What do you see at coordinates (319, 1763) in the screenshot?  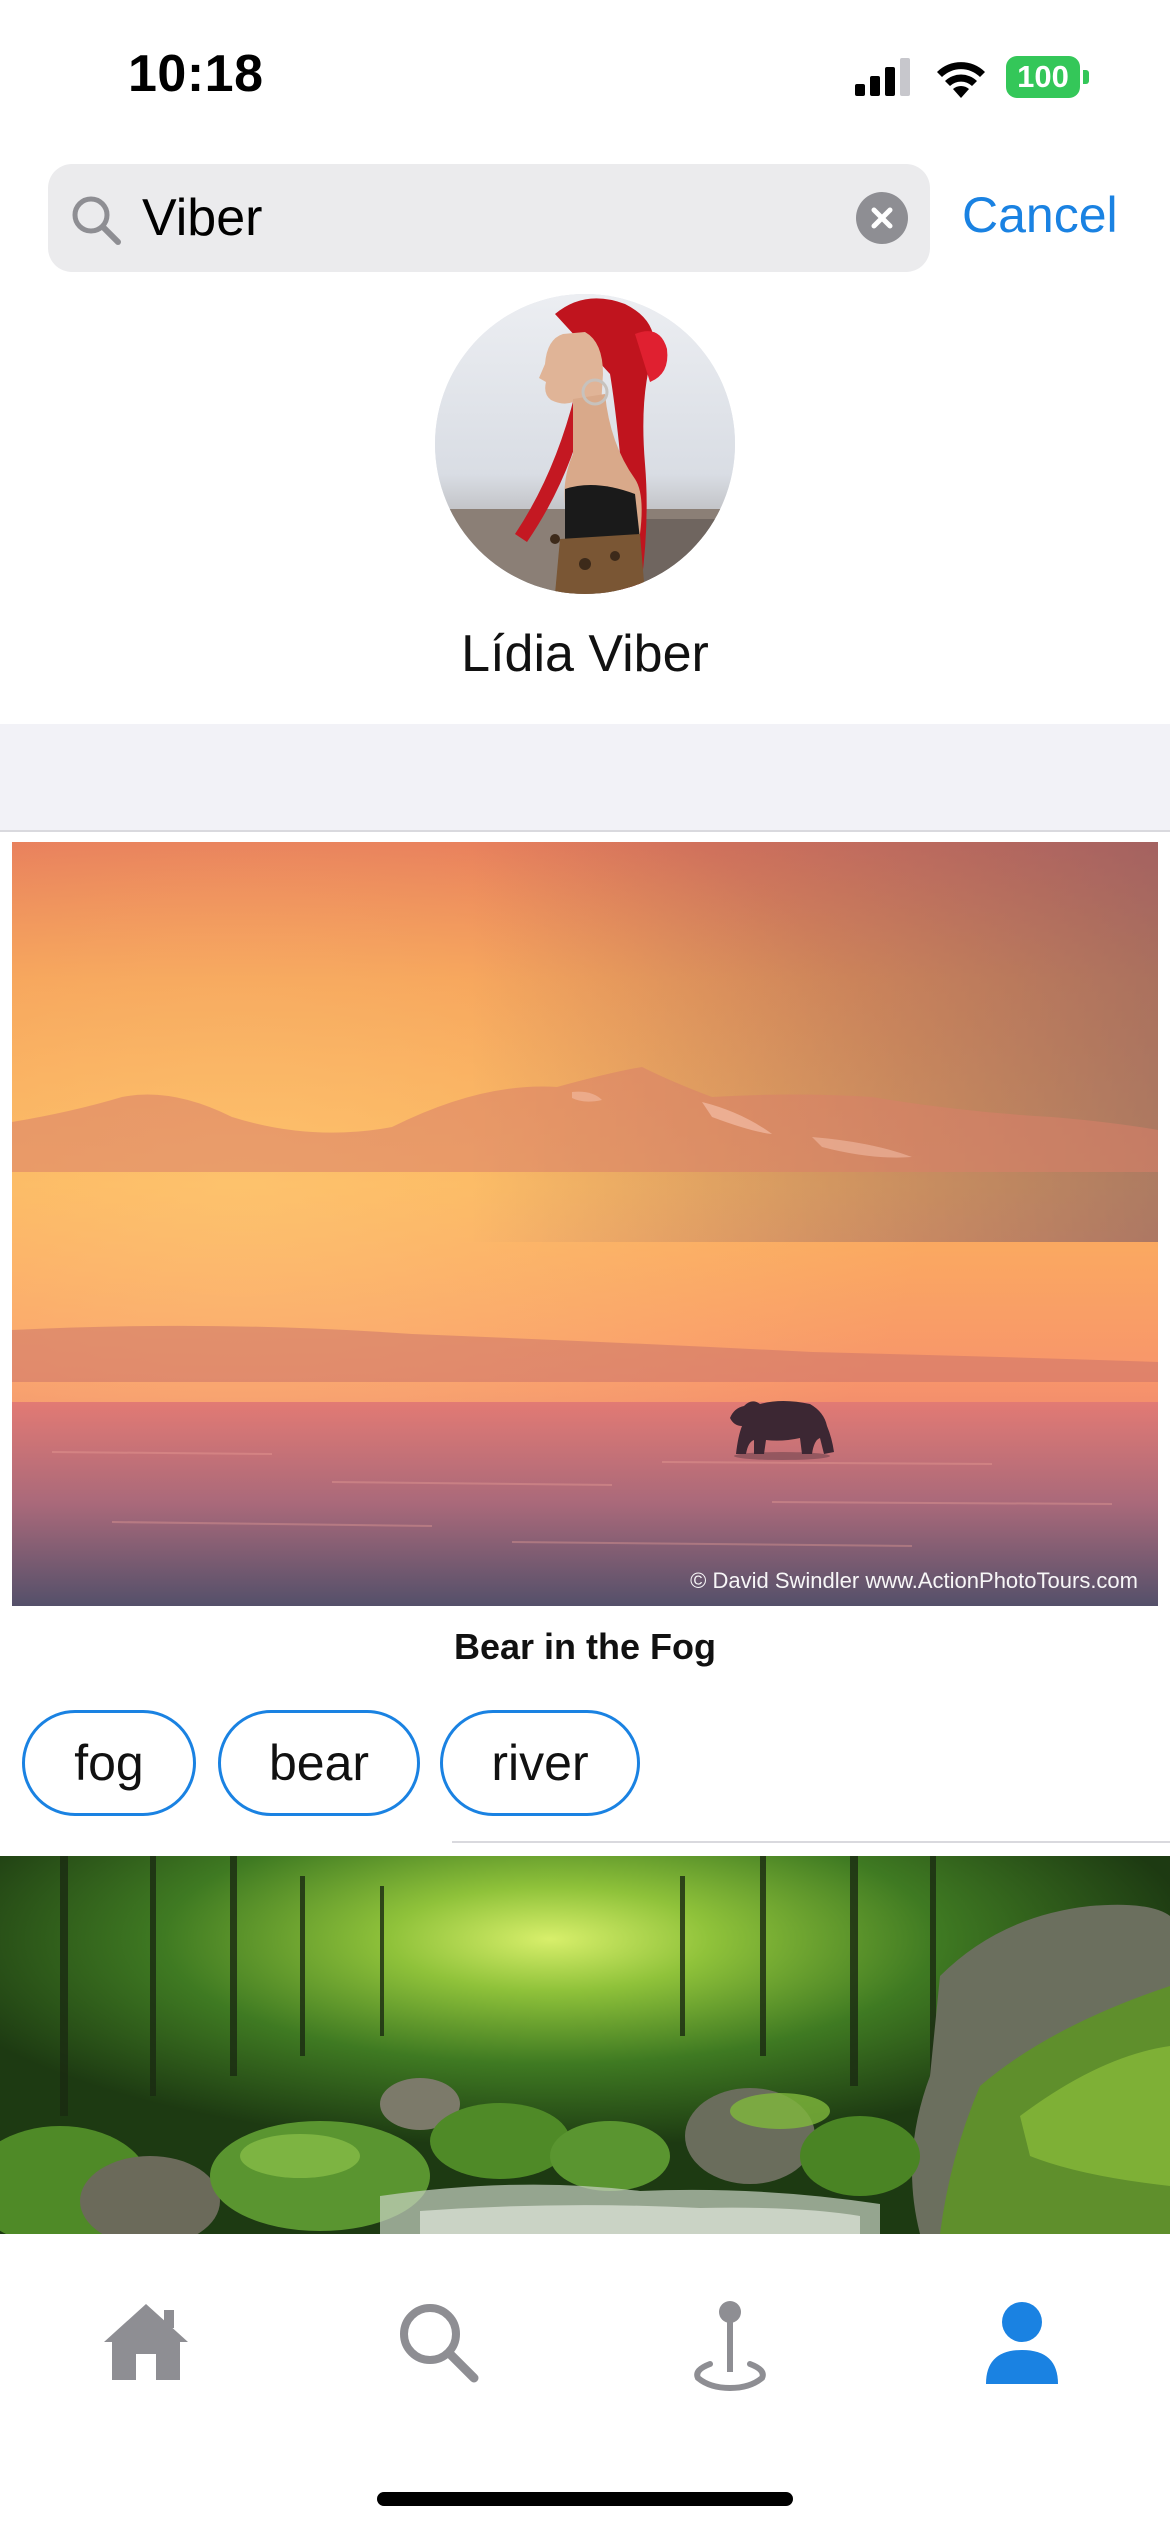 I see `tag-bear: bear` at bounding box center [319, 1763].